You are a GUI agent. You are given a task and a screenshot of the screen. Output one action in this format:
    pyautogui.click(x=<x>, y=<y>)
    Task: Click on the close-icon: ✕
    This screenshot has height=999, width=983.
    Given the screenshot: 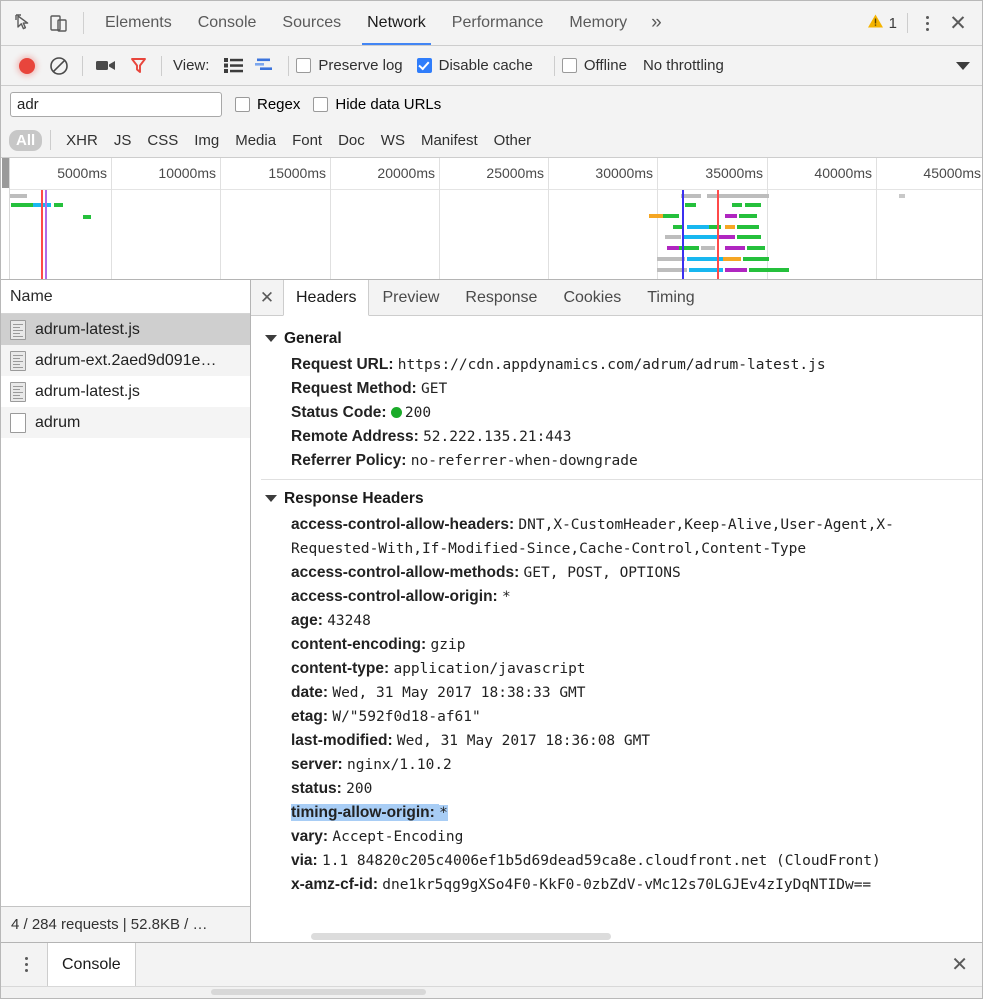 What is the action you would take?
    pyautogui.click(x=958, y=23)
    